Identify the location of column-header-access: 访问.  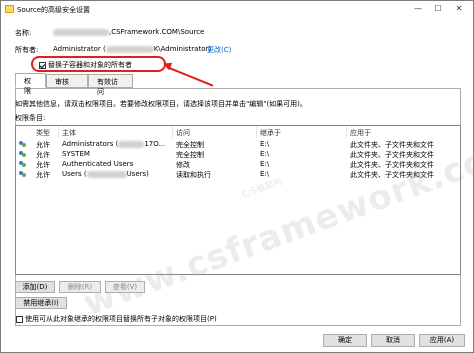
(183, 133).